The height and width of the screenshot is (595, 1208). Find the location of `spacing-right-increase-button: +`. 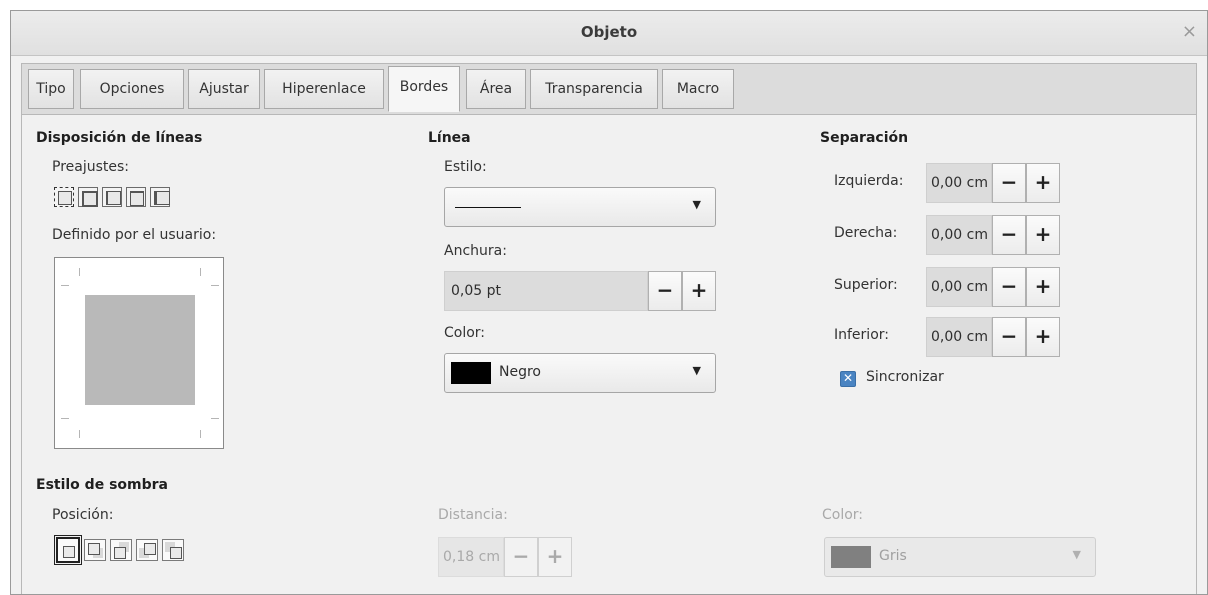

spacing-right-increase-button: + is located at coordinates (1043, 235).